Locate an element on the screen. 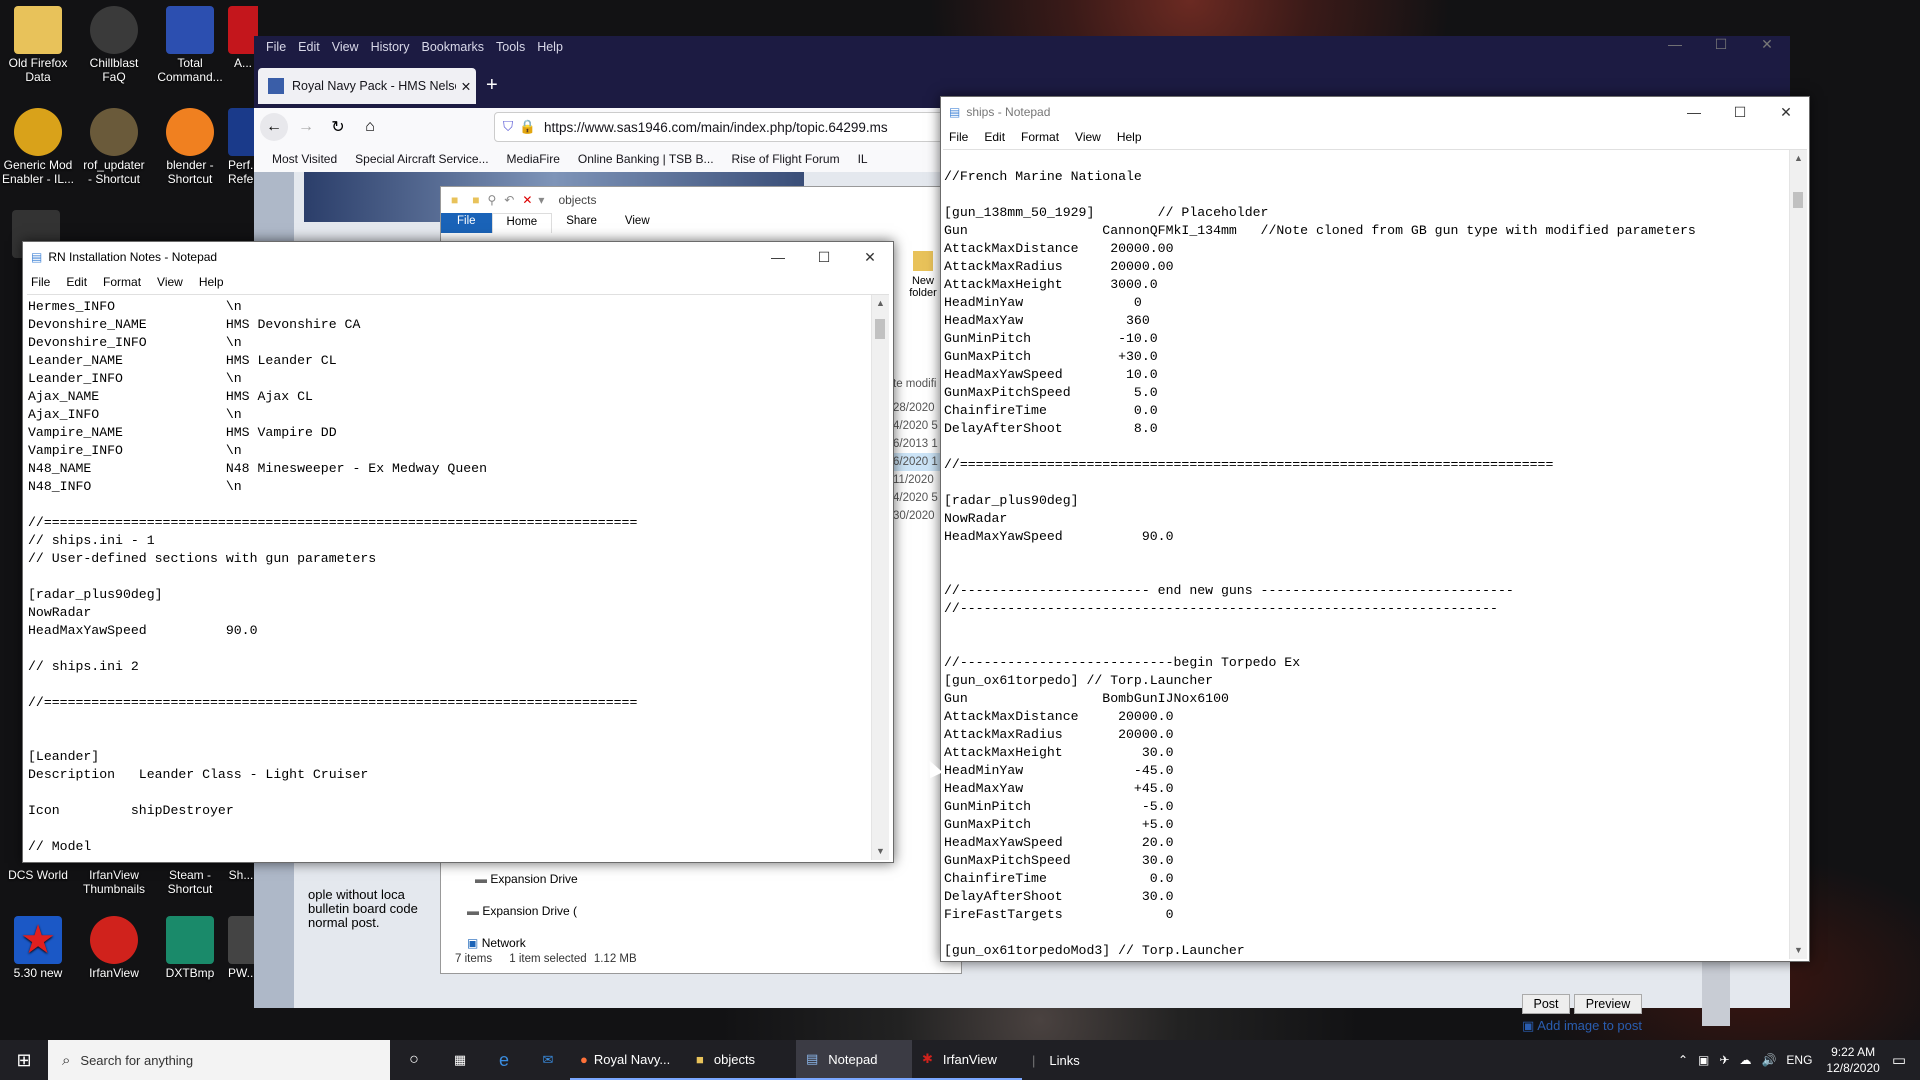 The width and height of the screenshot is (1920, 1080). tab-royal-navy: Royal Navy Pack - HMS Nelson ✕ is located at coordinates (367, 86).